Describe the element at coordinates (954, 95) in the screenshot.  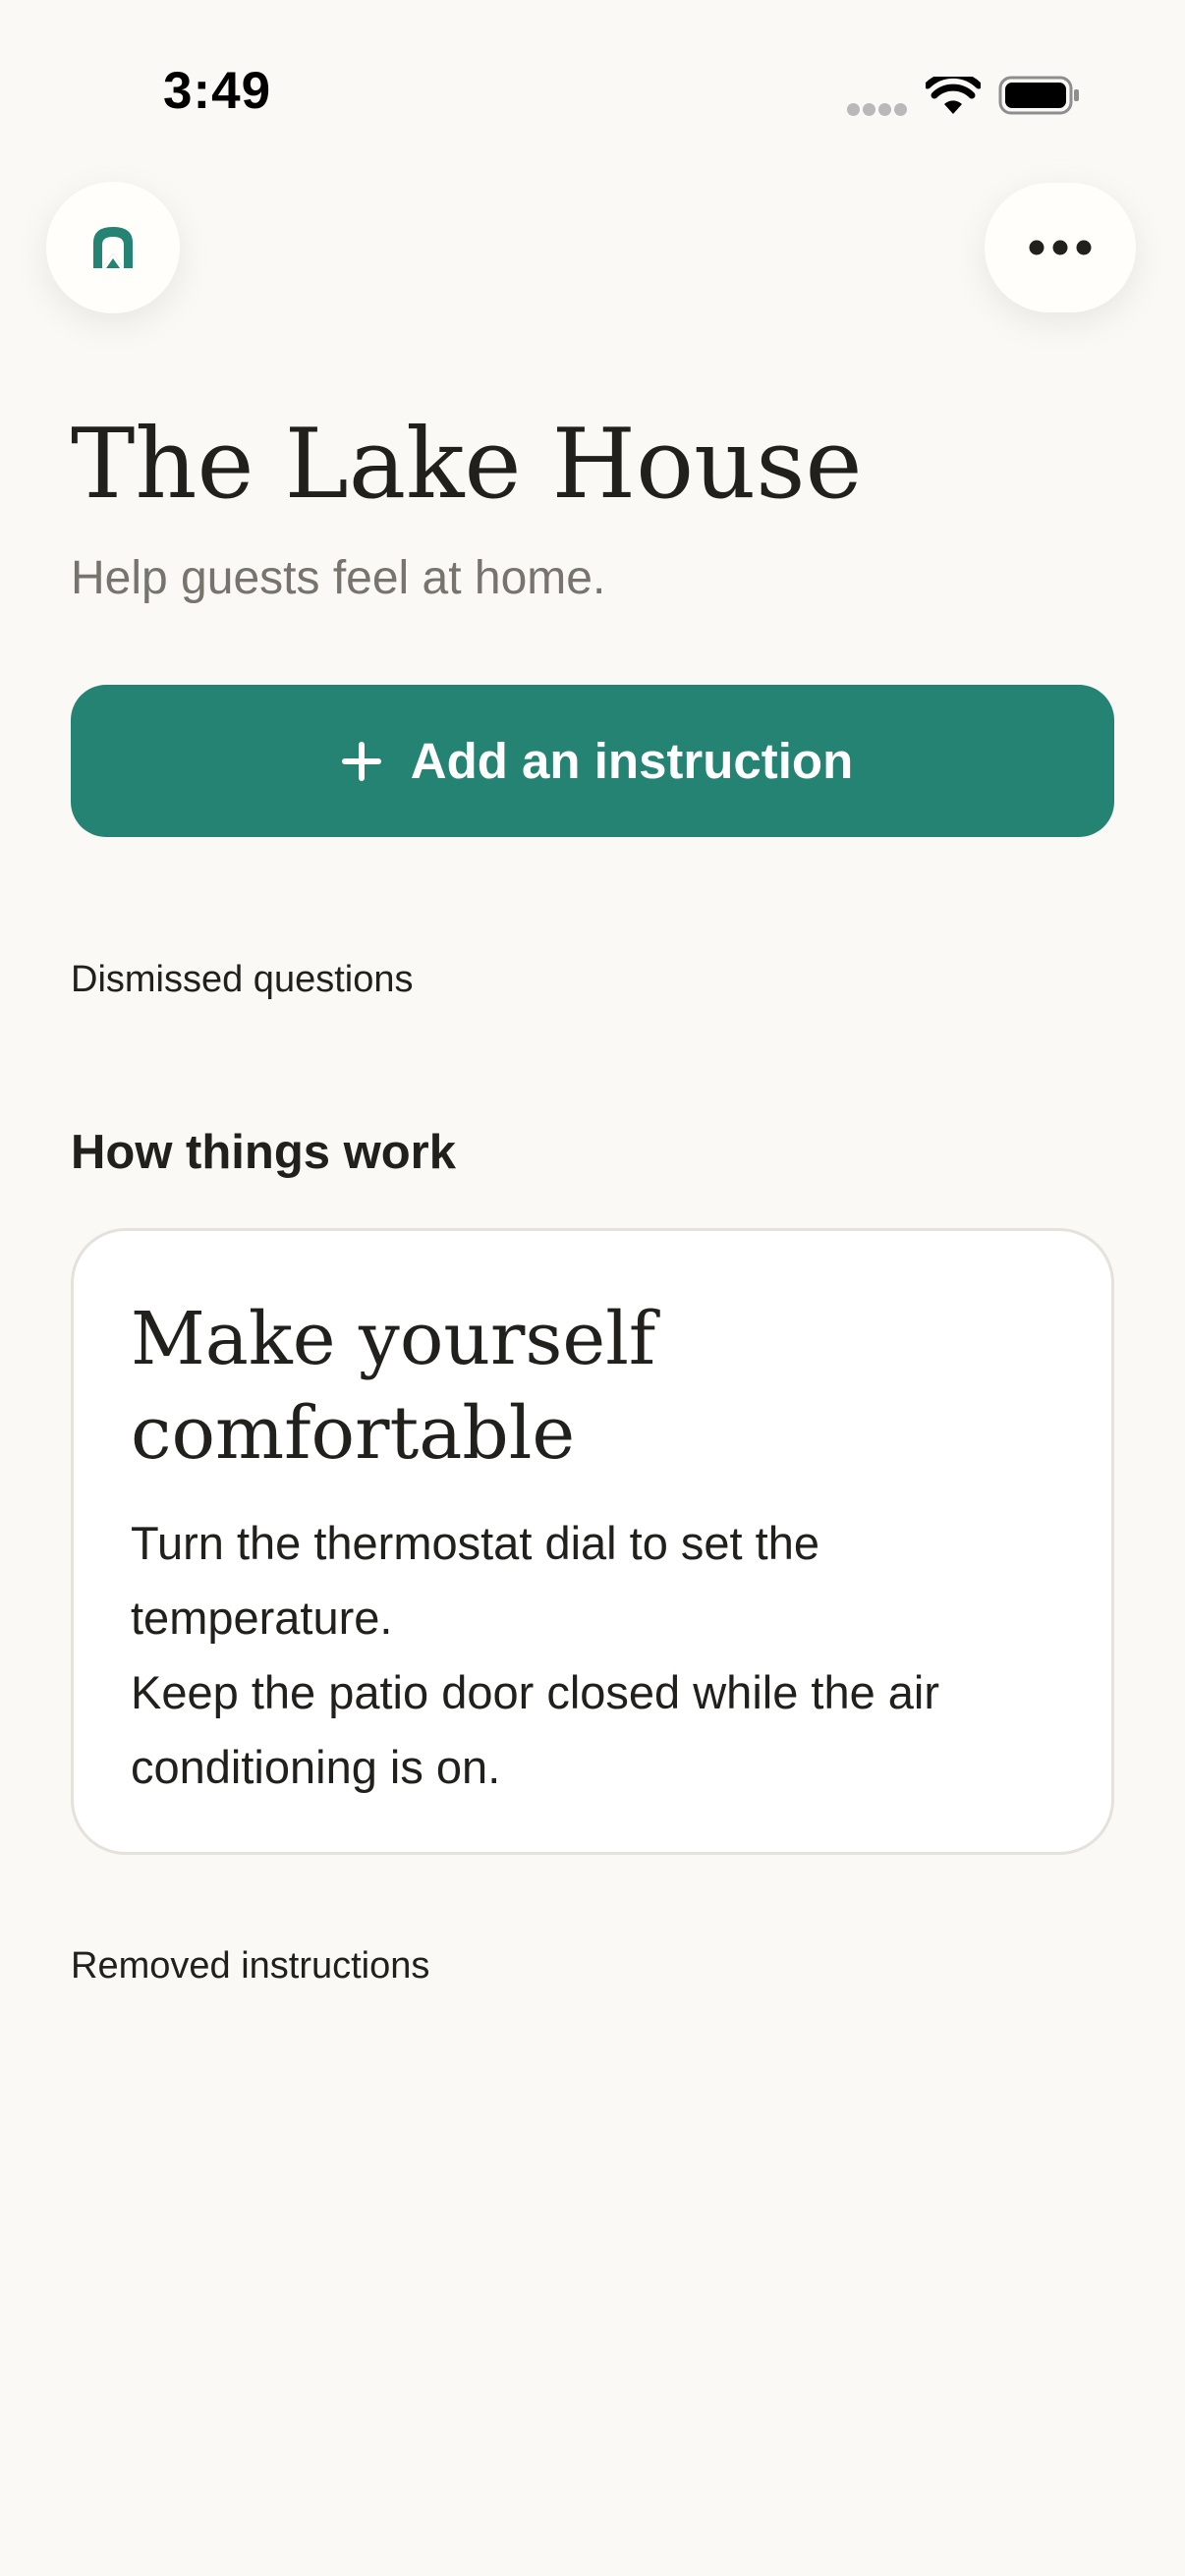
I see `wifi-icon` at that location.